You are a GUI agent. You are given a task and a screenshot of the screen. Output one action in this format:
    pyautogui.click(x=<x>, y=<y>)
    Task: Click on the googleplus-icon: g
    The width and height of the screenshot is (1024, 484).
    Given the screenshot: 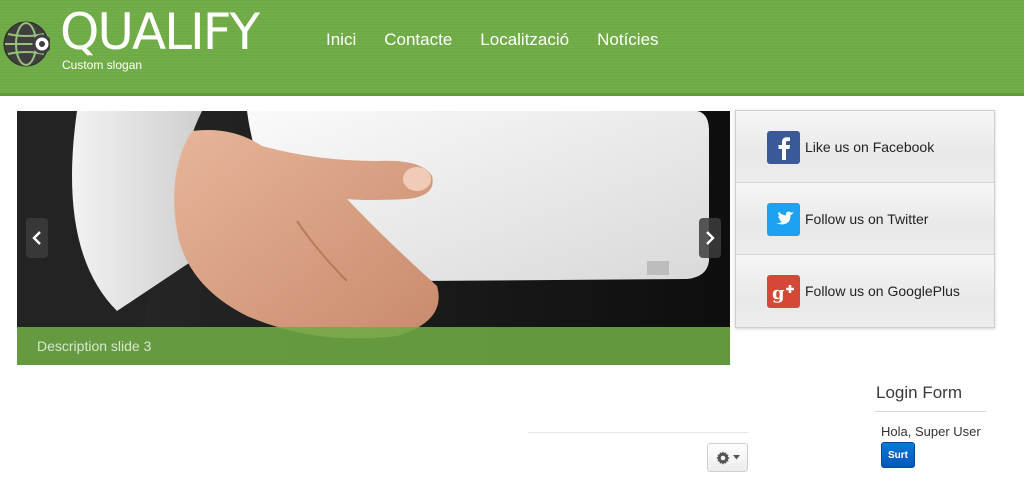 What is the action you would take?
    pyautogui.click(x=783, y=291)
    